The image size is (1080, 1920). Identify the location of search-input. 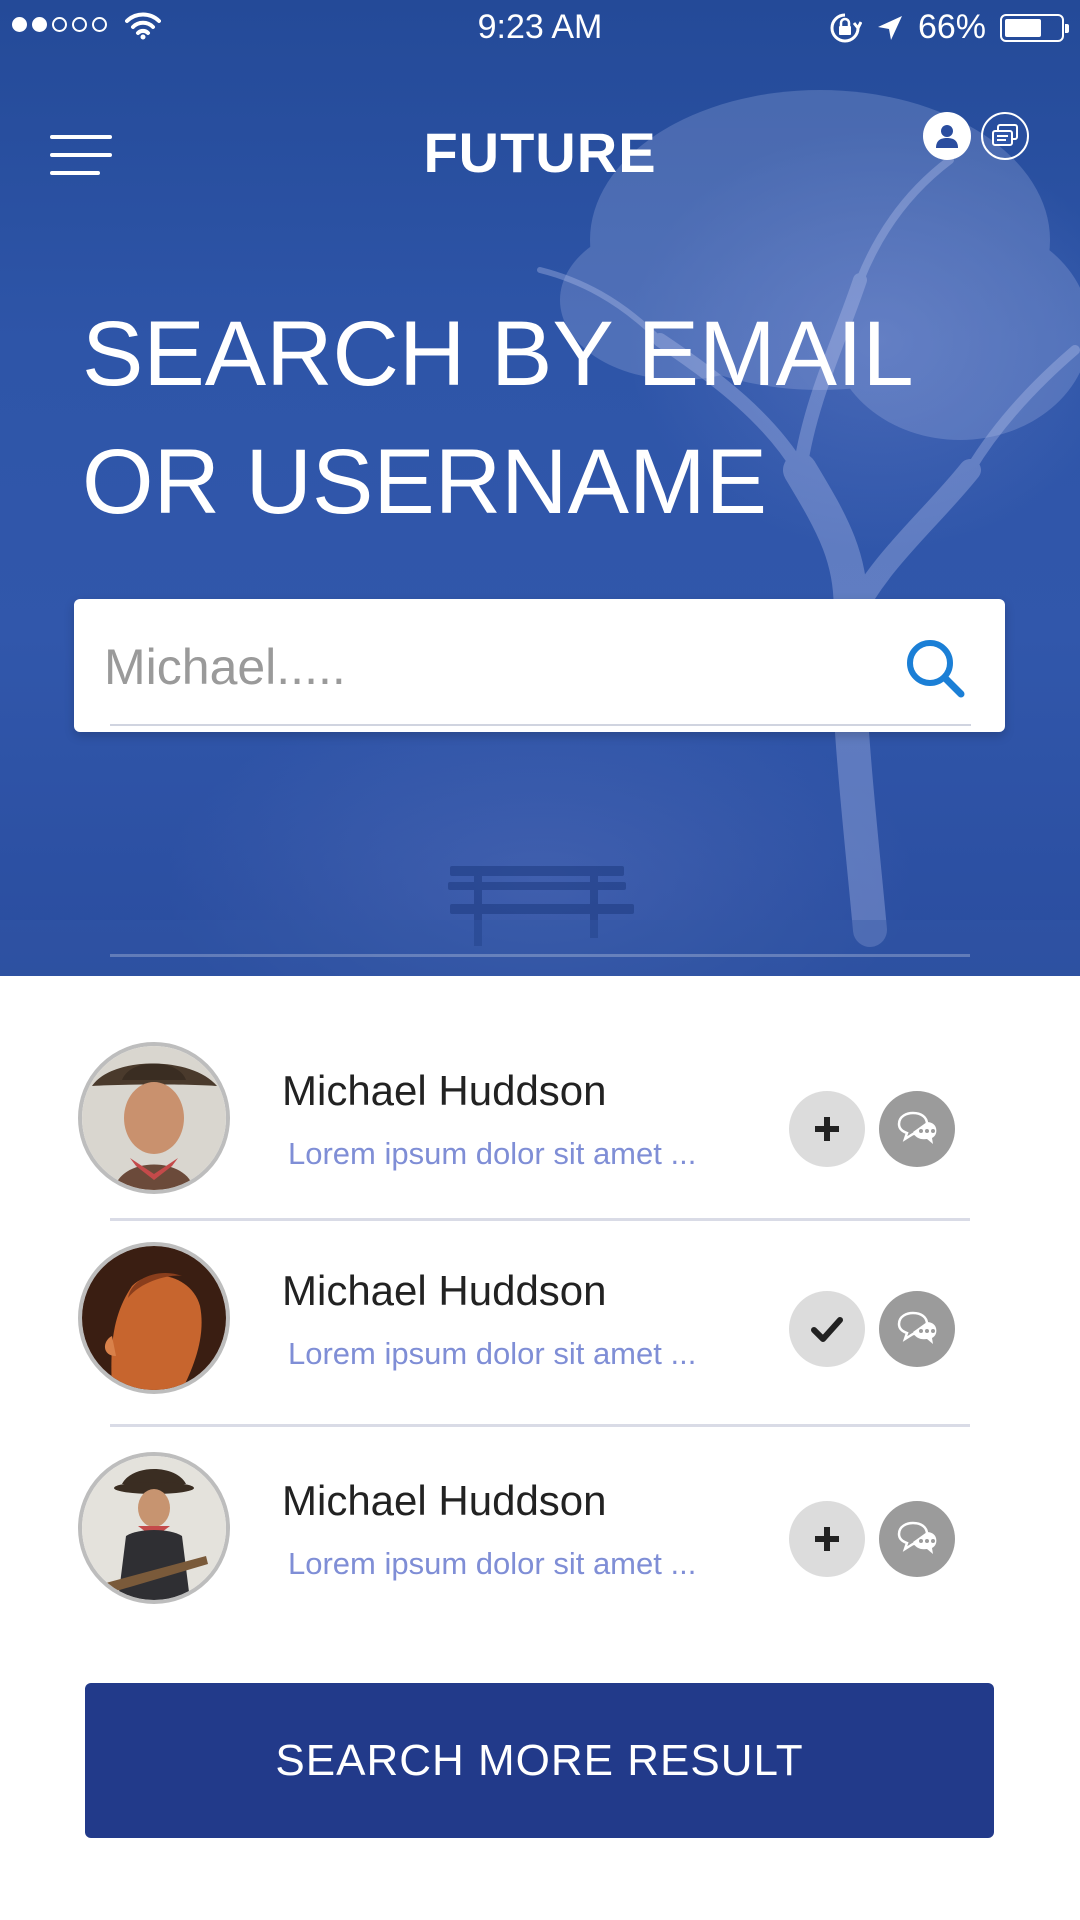
(514, 667).